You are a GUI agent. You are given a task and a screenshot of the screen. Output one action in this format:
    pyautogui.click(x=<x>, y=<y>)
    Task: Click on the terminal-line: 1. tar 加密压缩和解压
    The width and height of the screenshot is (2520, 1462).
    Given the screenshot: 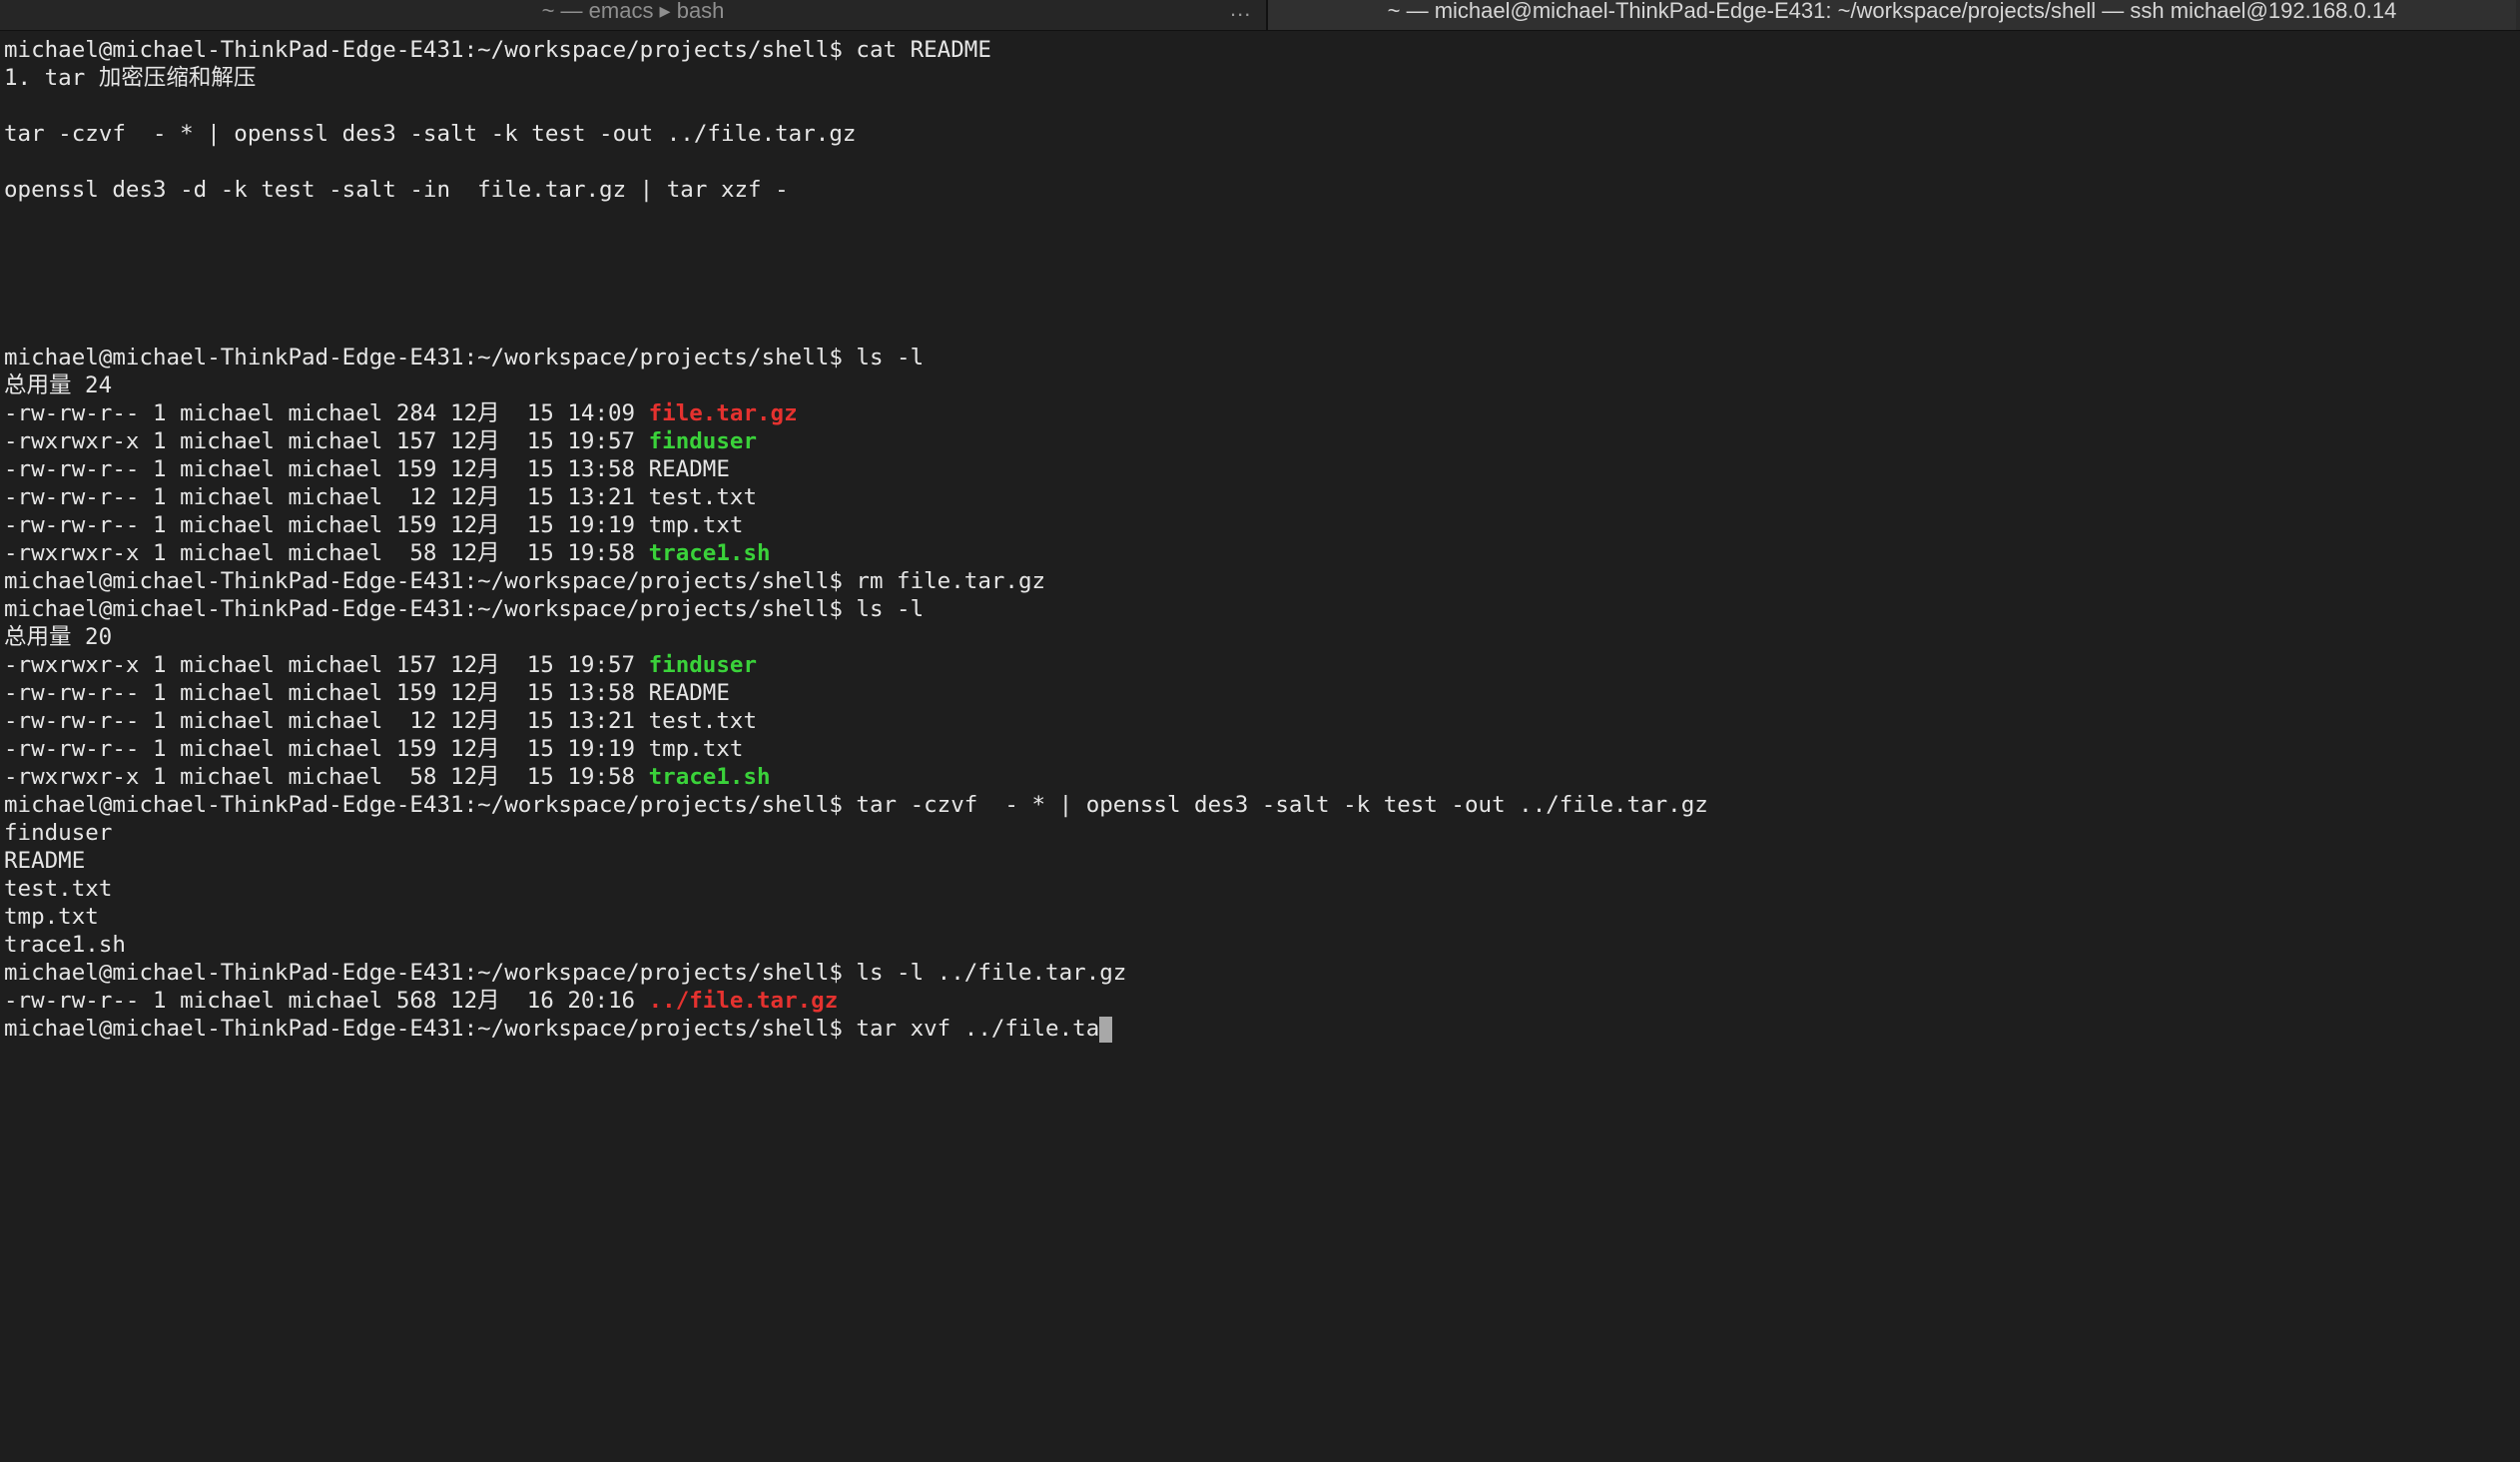 What is the action you would take?
    pyautogui.click(x=1260, y=78)
    